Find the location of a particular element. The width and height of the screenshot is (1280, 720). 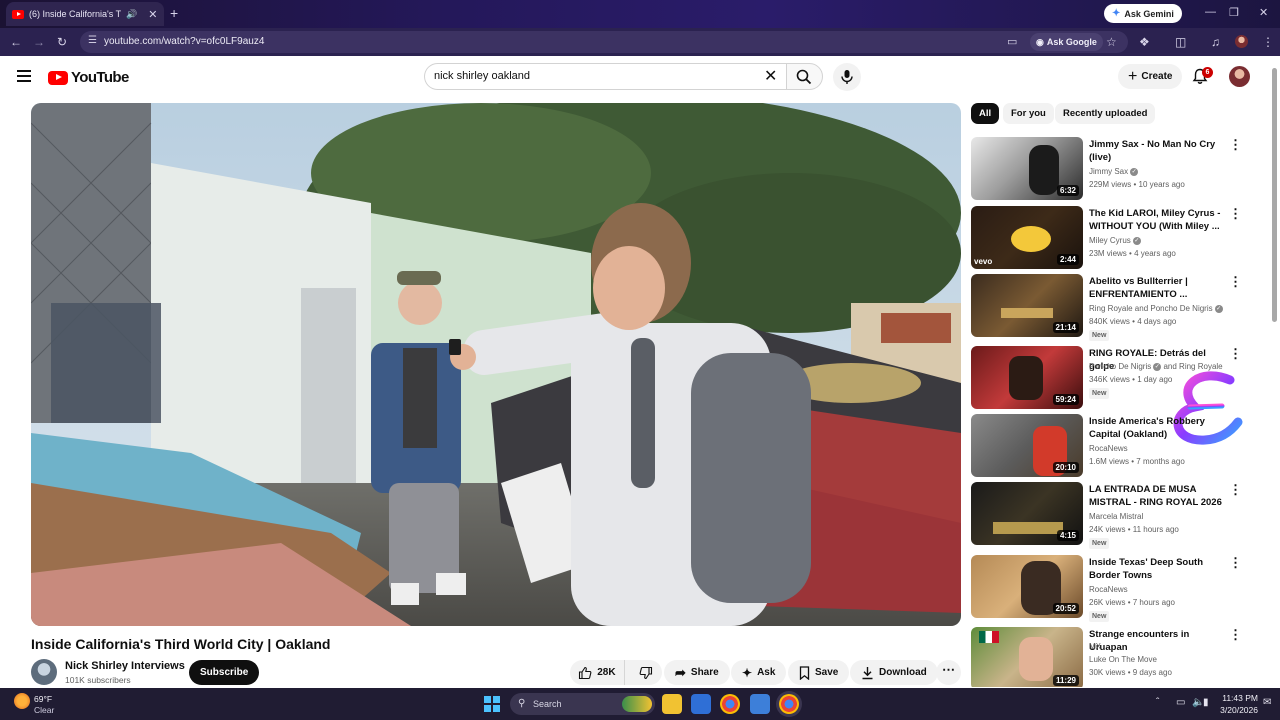

channel-name: Ring Royale and Poncho De Nigris ✓ is located at coordinates (1156, 308).